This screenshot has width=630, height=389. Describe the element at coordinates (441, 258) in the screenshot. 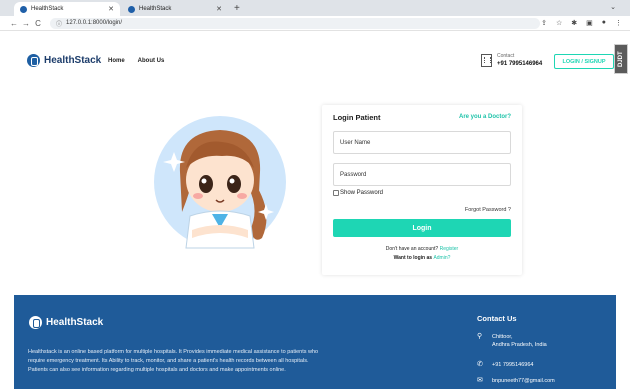

I see `admin-login-link: Admin?` at that location.